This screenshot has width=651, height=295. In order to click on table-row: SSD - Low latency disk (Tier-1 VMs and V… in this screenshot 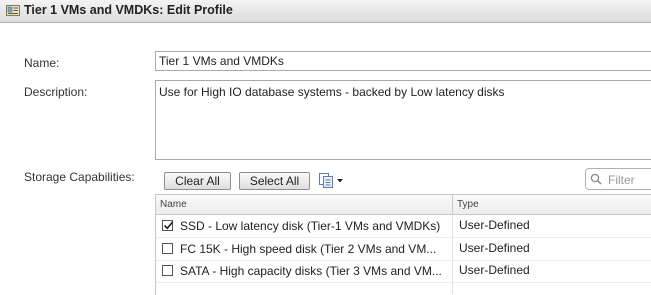, I will do `click(403, 226)`.